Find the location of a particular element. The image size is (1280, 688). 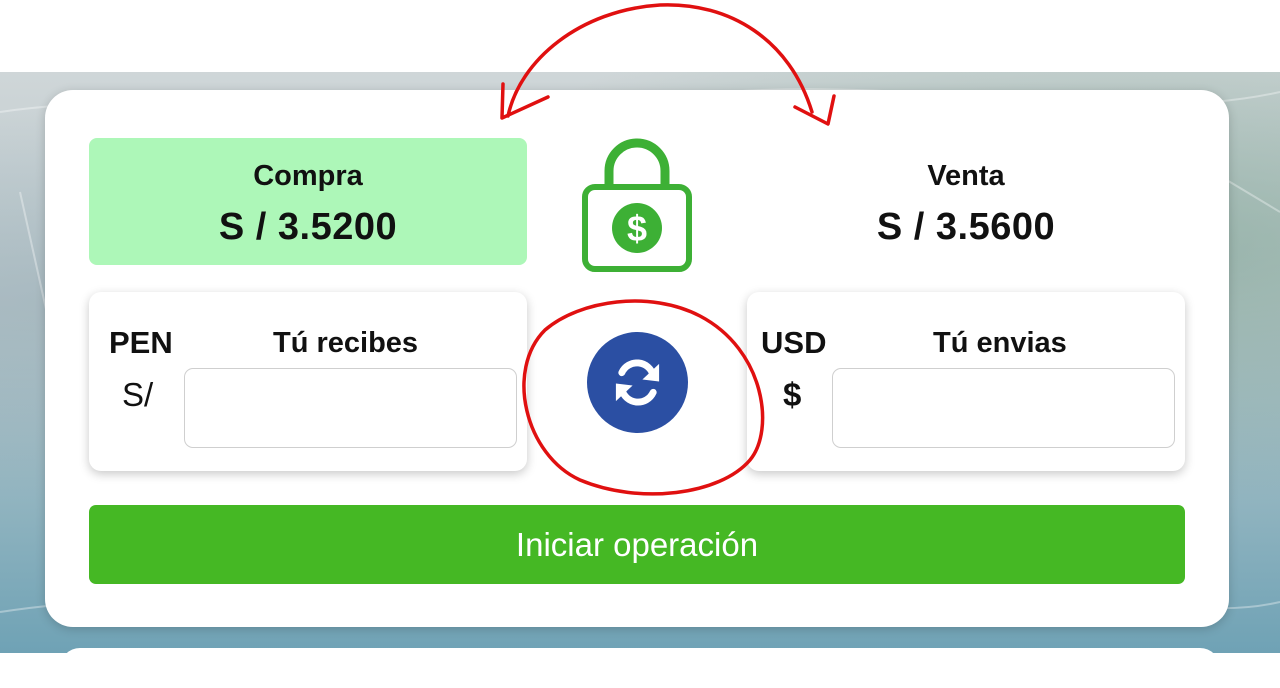

start-operation-button: Iniciar operación is located at coordinates (637, 544).